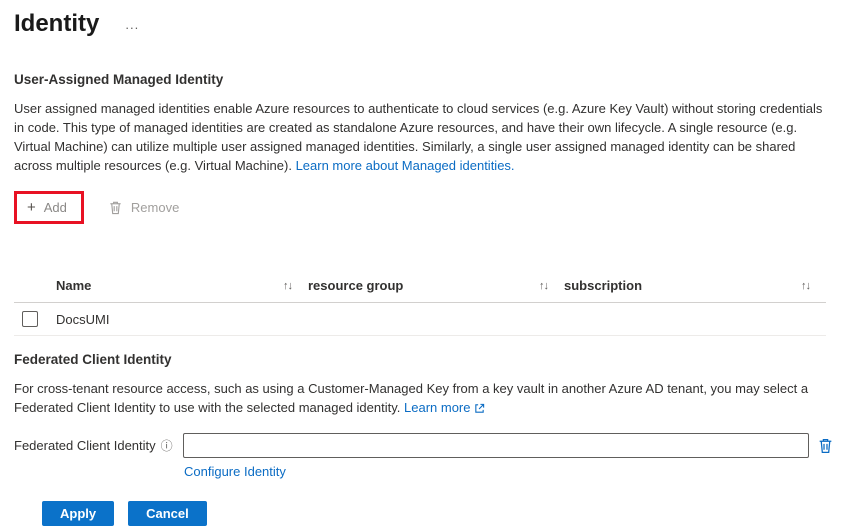 The width and height of the screenshot is (848, 529). I want to click on column-header-subscription-label: subscription, so click(603, 285).